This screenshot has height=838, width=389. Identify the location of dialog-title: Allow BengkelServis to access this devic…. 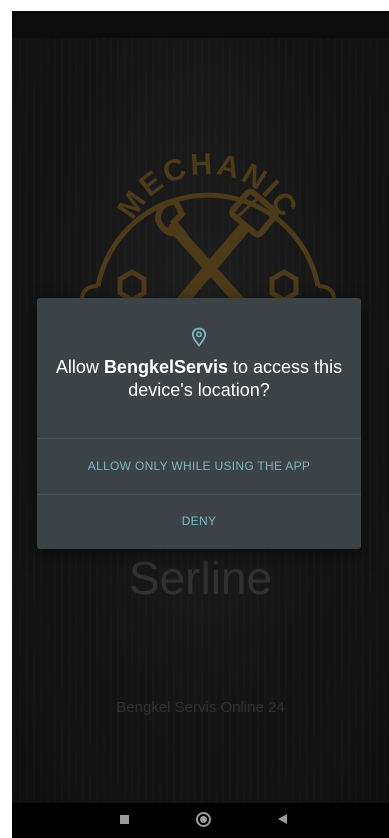
(199, 379).